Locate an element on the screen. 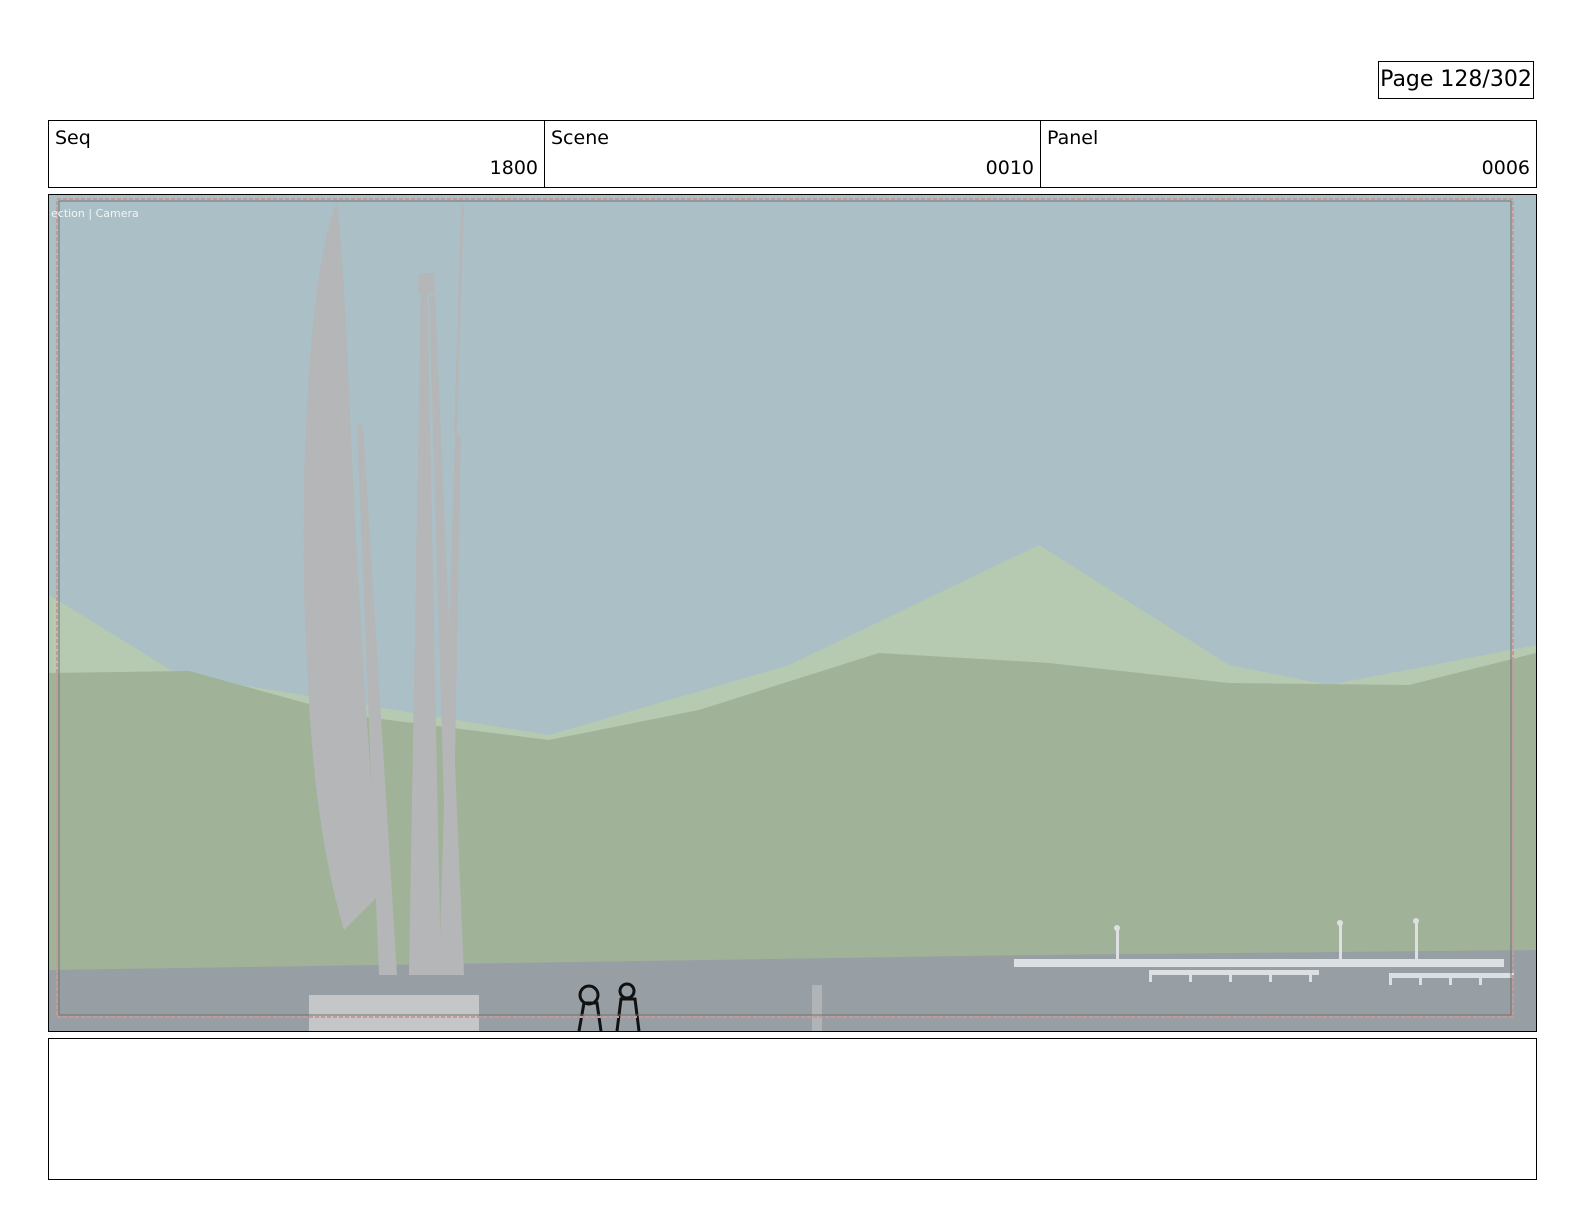 The image size is (1584, 1224). seq-label: Seq is located at coordinates (73, 138).